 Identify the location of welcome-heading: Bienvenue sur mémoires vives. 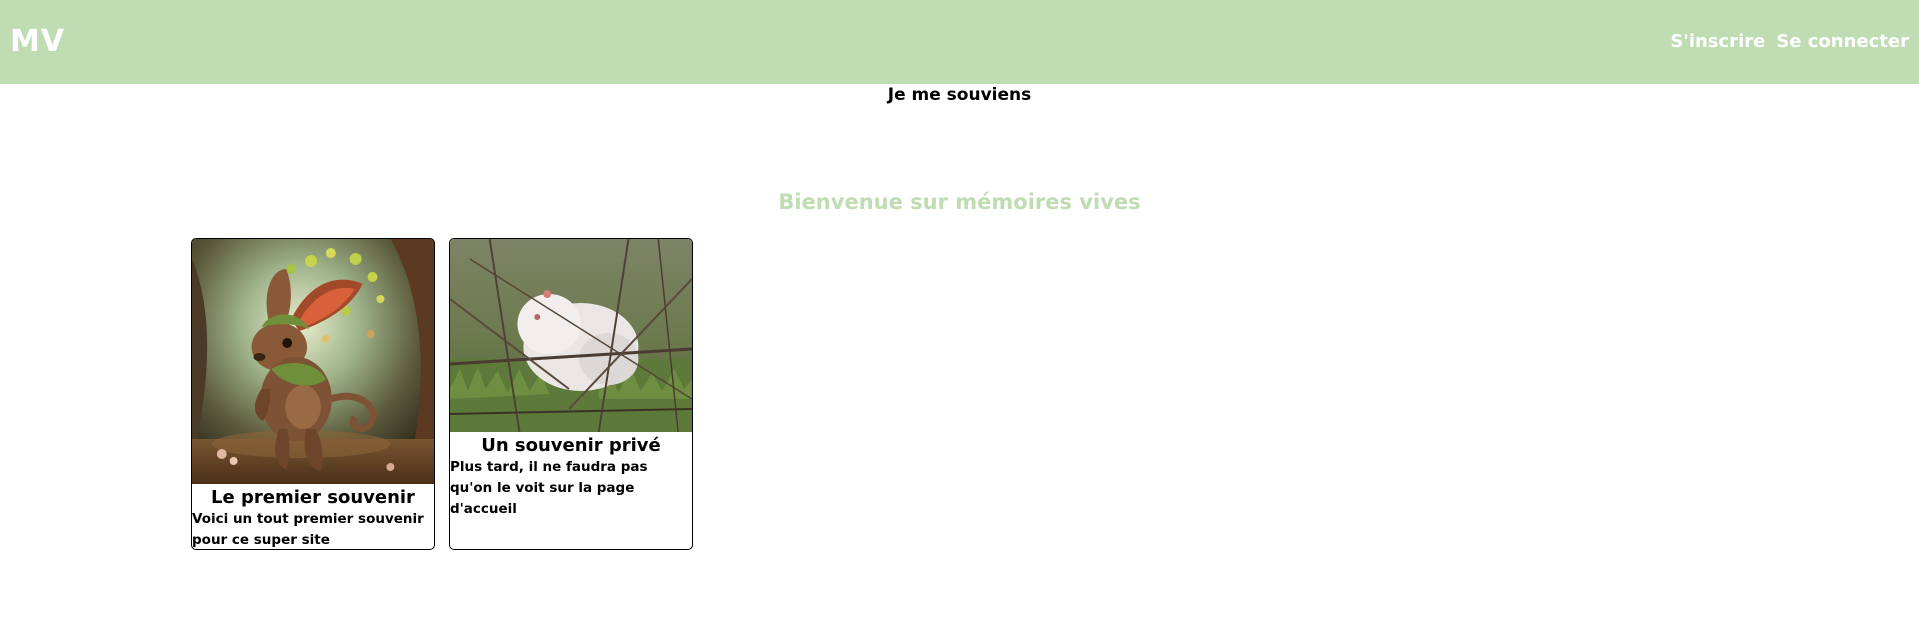
(959, 202).